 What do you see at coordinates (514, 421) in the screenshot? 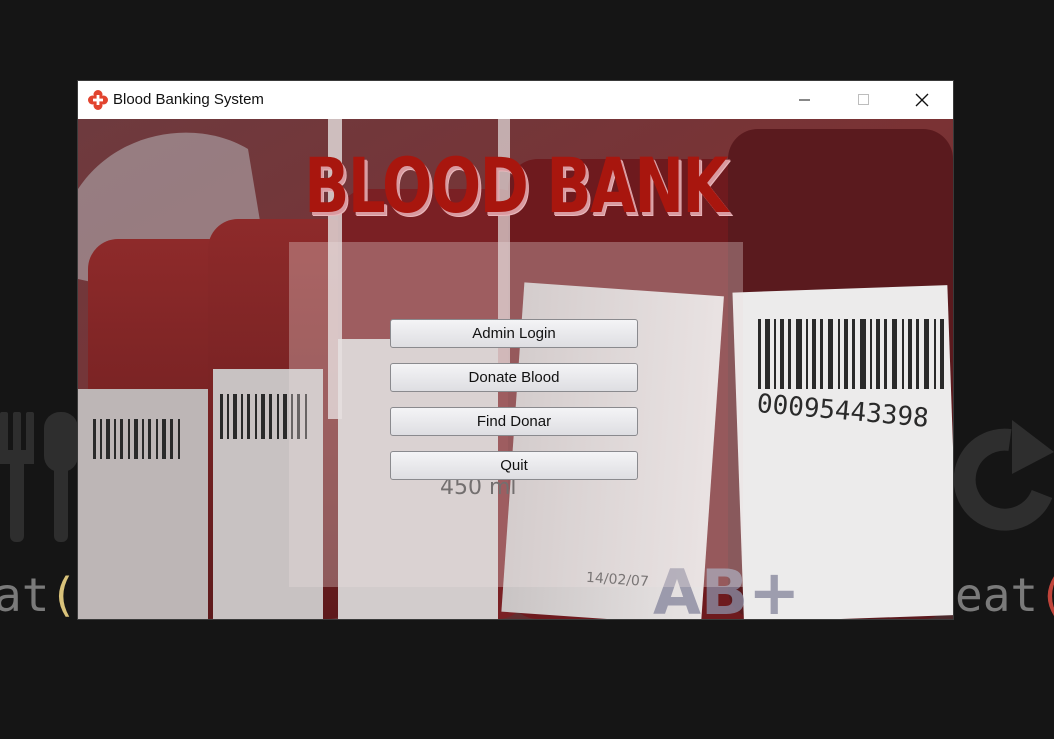
I see `find-donar-button: Find Donar` at bounding box center [514, 421].